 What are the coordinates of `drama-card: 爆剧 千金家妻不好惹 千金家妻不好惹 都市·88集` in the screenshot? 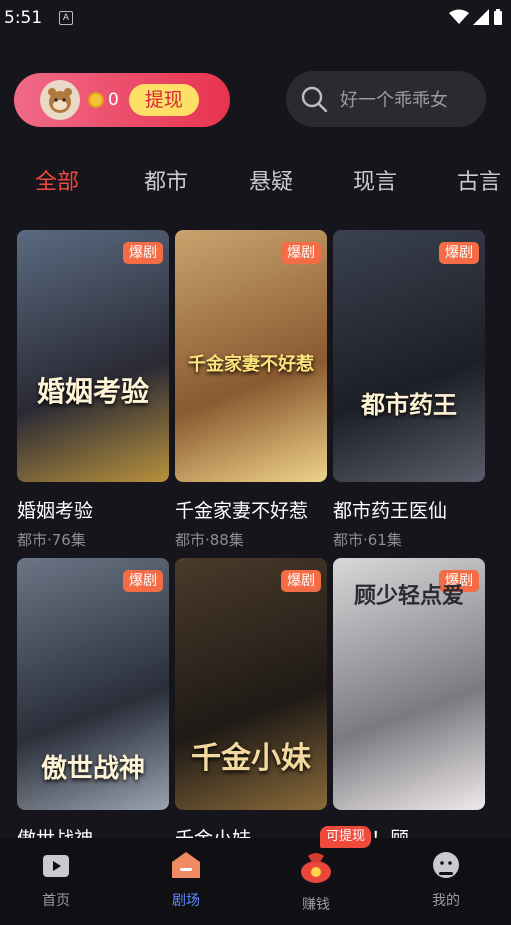 It's located at (251, 390).